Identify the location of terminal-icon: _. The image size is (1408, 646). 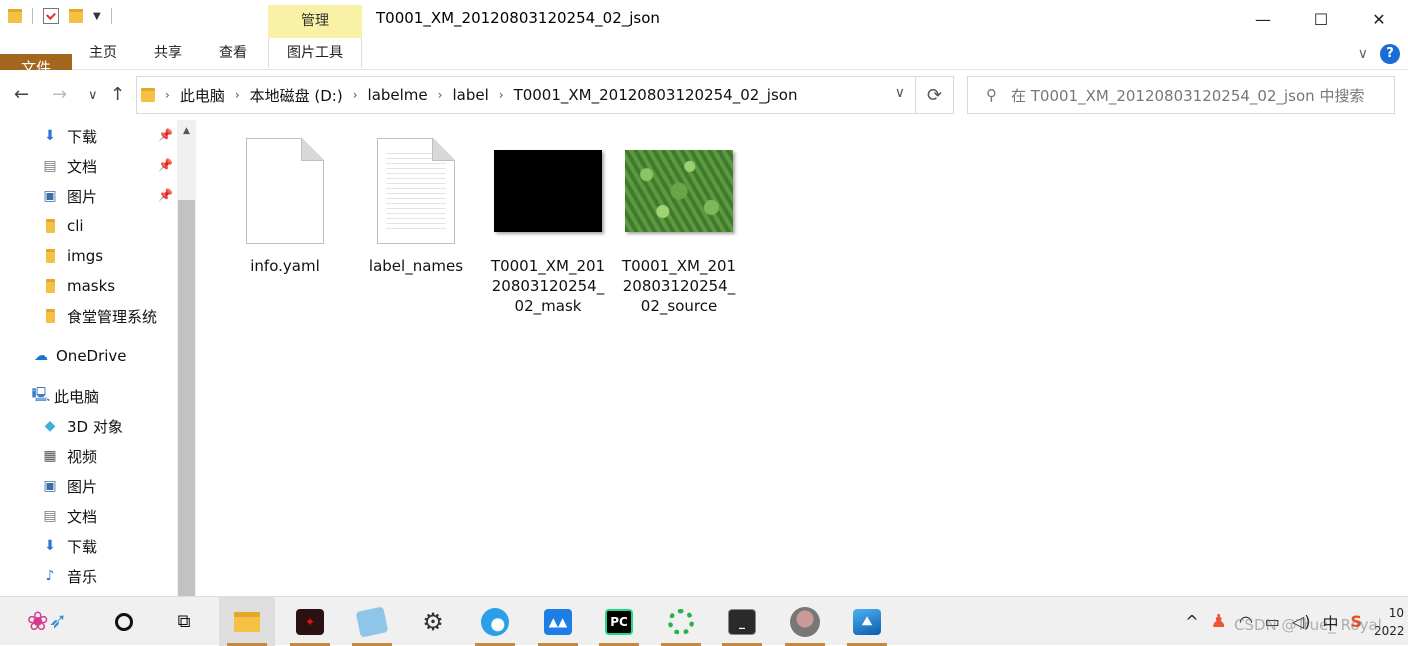
(742, 621).